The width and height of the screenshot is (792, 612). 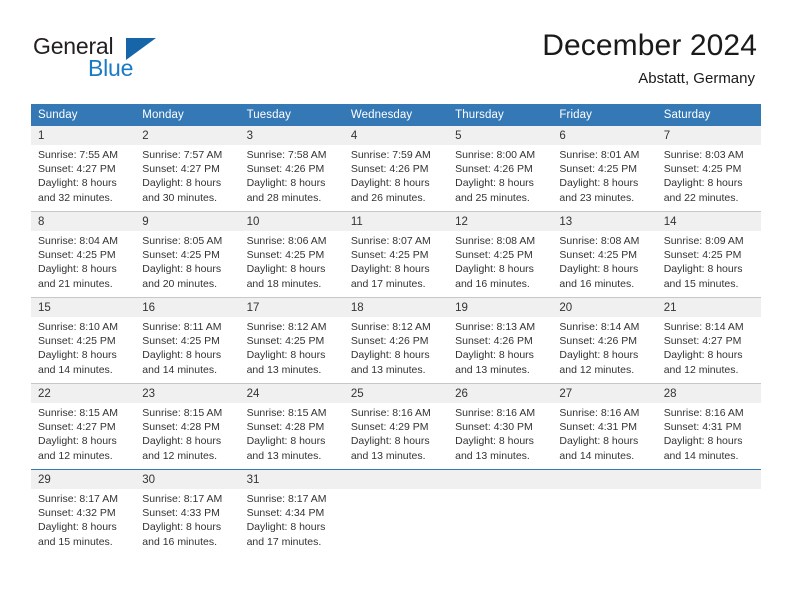 I want to click on day-number: 12, so click(x=500, y=221).